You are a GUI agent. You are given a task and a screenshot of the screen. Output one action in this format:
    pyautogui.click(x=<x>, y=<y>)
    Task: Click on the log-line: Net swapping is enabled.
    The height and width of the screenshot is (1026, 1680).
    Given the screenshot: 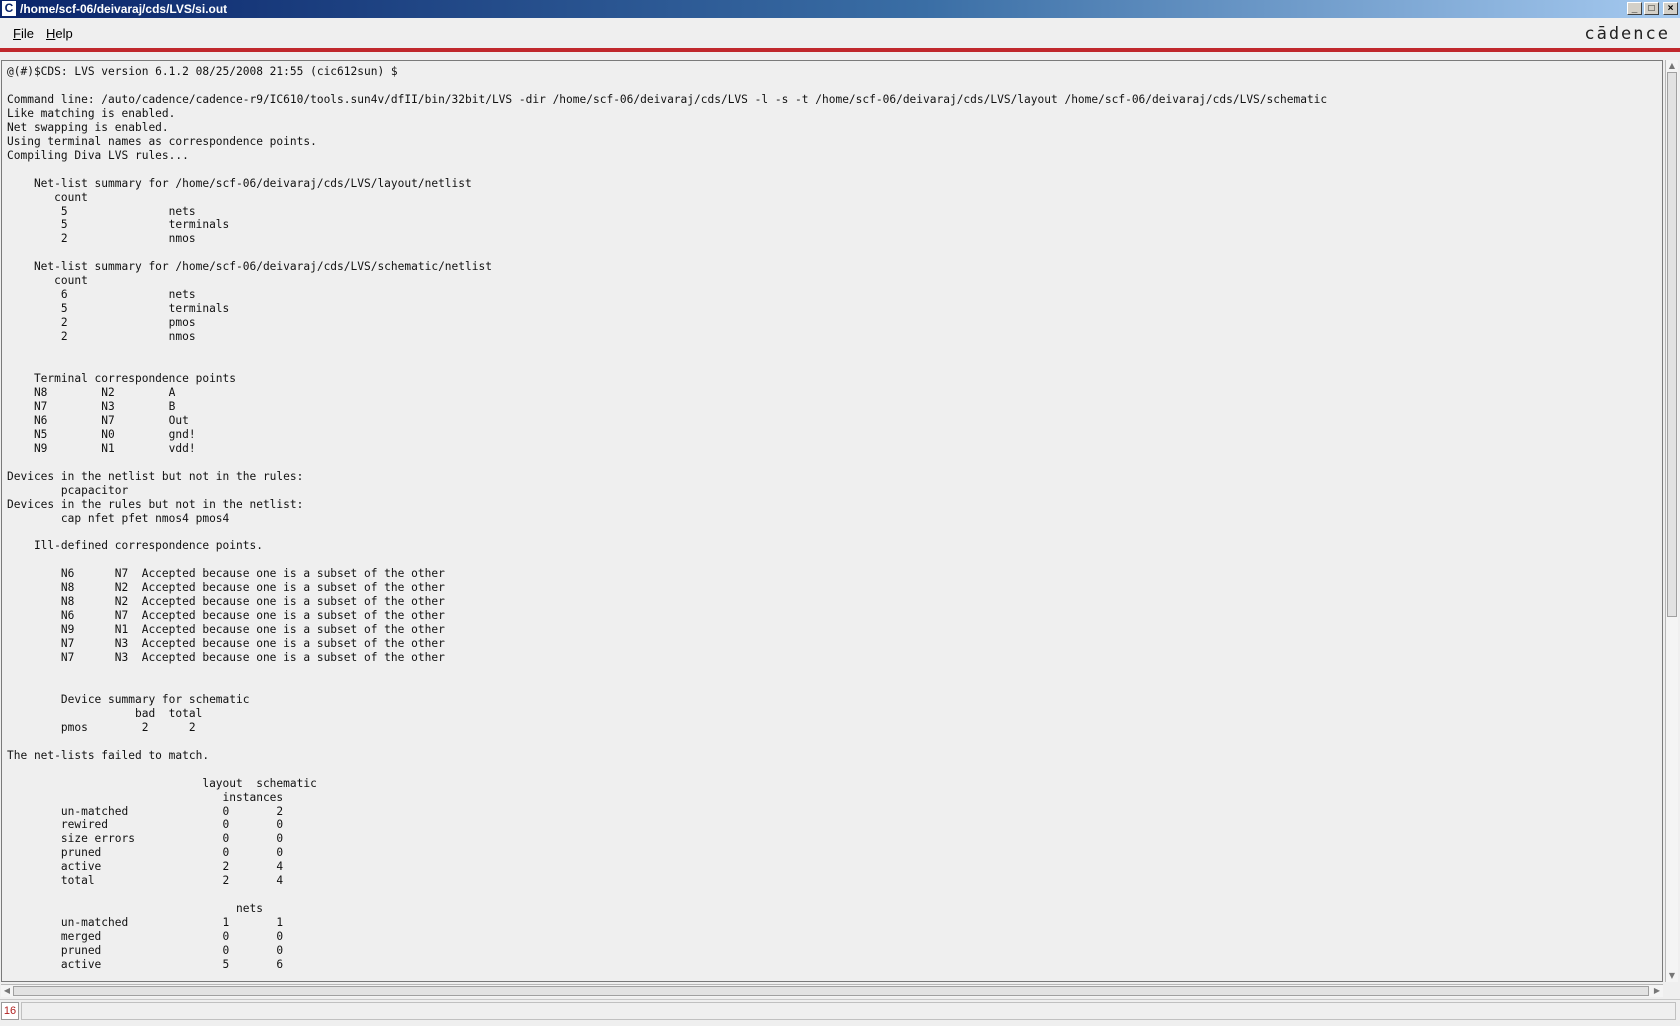 What is the action you would take?
    pyautogui.click(x=88, y=127)
    